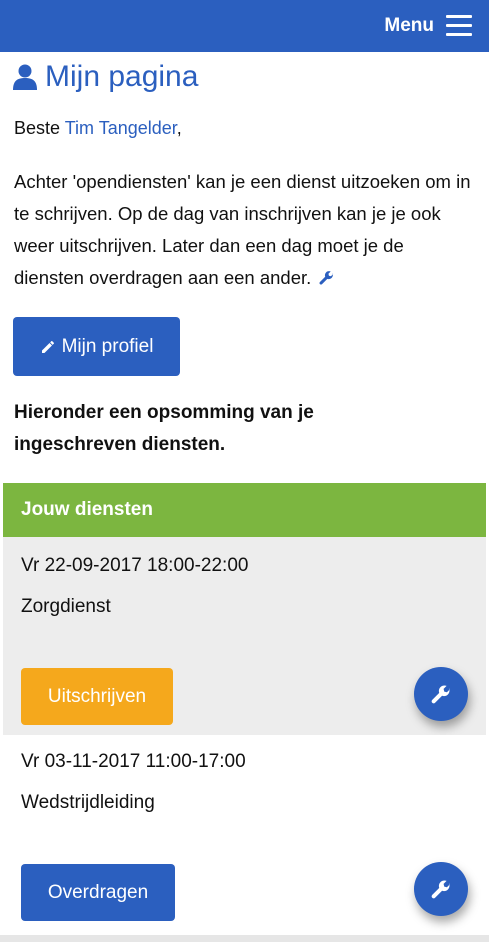 The width and height of the screenshot is (489, 942). What do you see at coordinates (39, 128) in the screenshot?
I see `greeting-prefix: Beste` at bounding box center [39, 128].